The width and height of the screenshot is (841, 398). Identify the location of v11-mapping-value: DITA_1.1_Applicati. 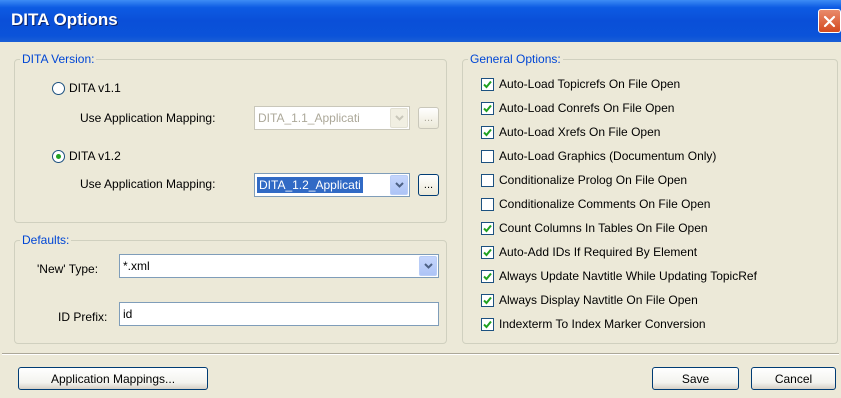
(309, 118).